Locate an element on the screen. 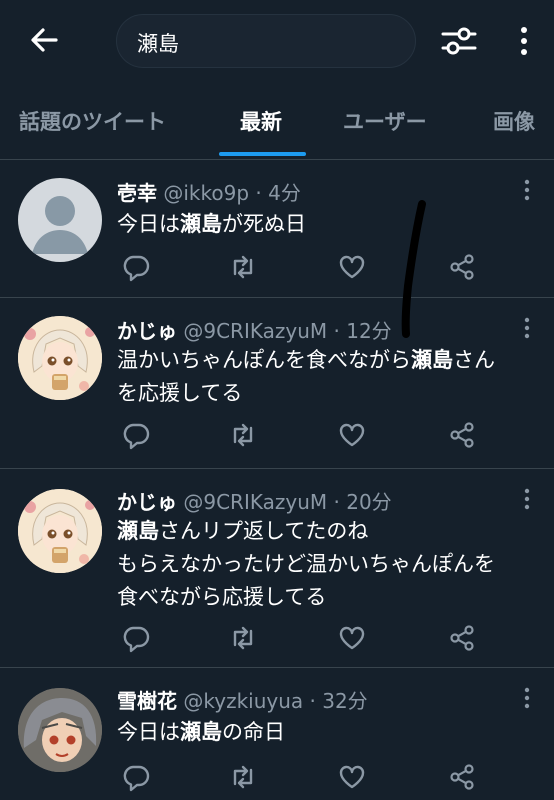  timestamp: 32分 is located at coordinates (344, 701).